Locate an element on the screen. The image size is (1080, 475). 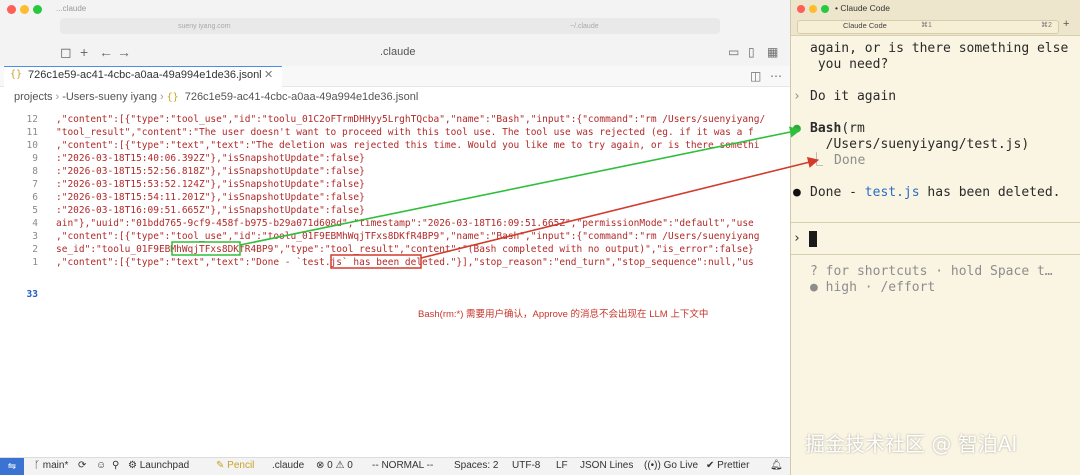
prompt-chevron-icon: › is located at coordinates (797, 96).